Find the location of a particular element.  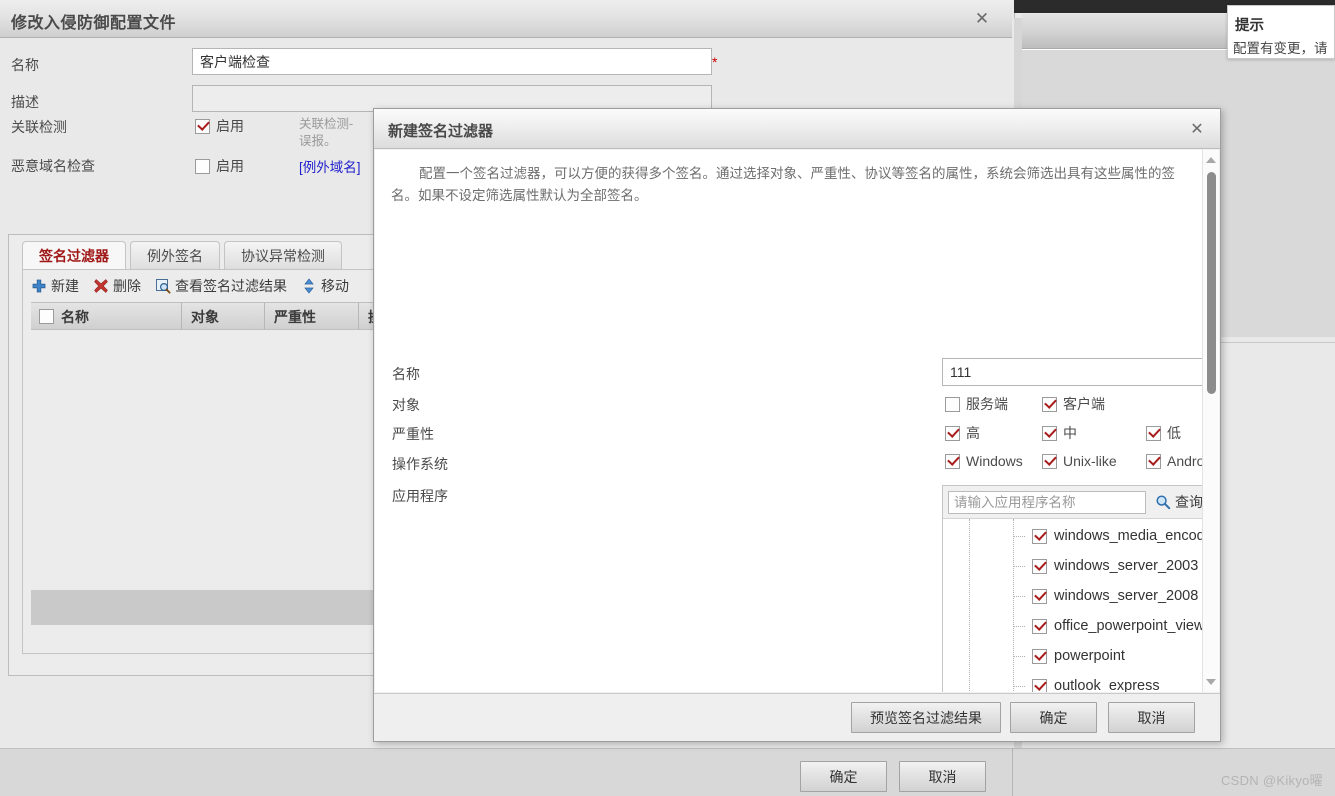

modal-severity-label: 严重性 is located at coordinates (413, 434).